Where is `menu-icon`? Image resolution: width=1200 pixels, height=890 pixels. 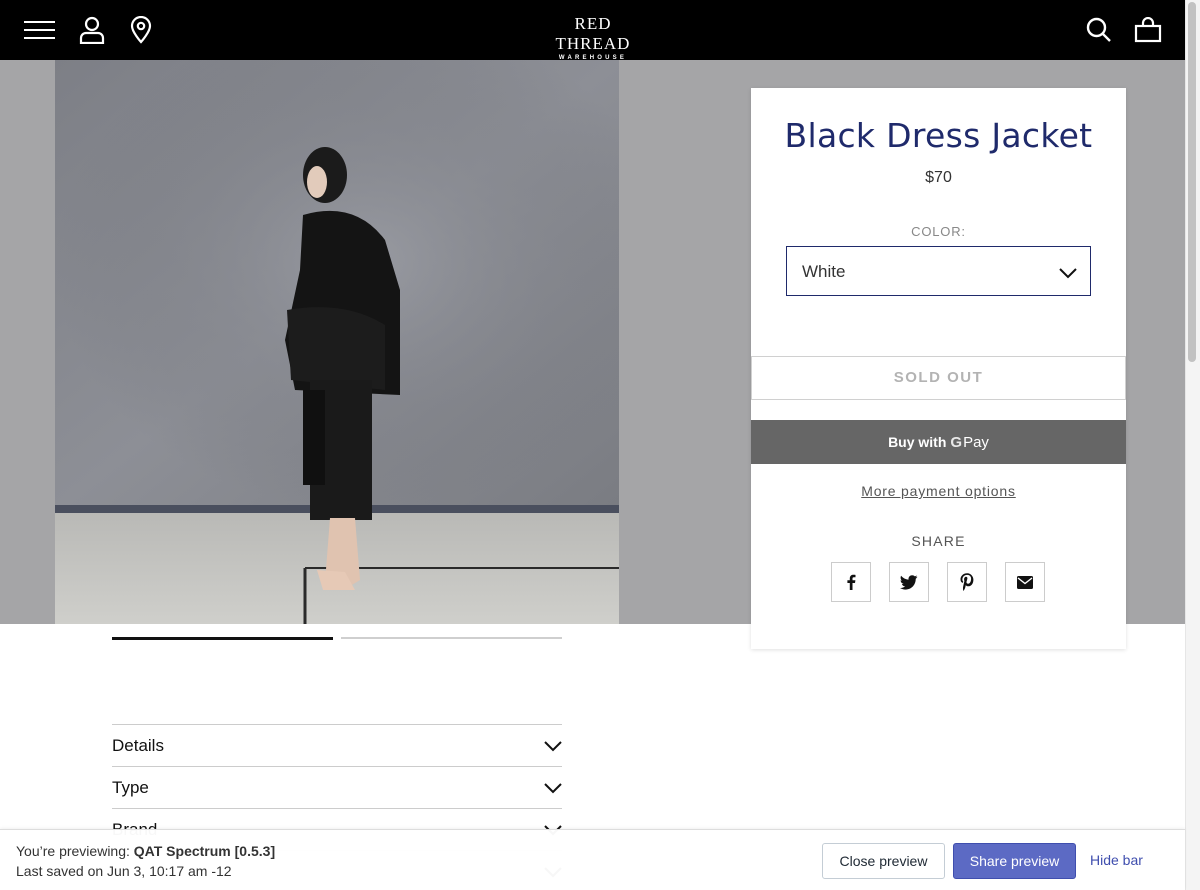
menu-icon is located at coordinates (40, 30).